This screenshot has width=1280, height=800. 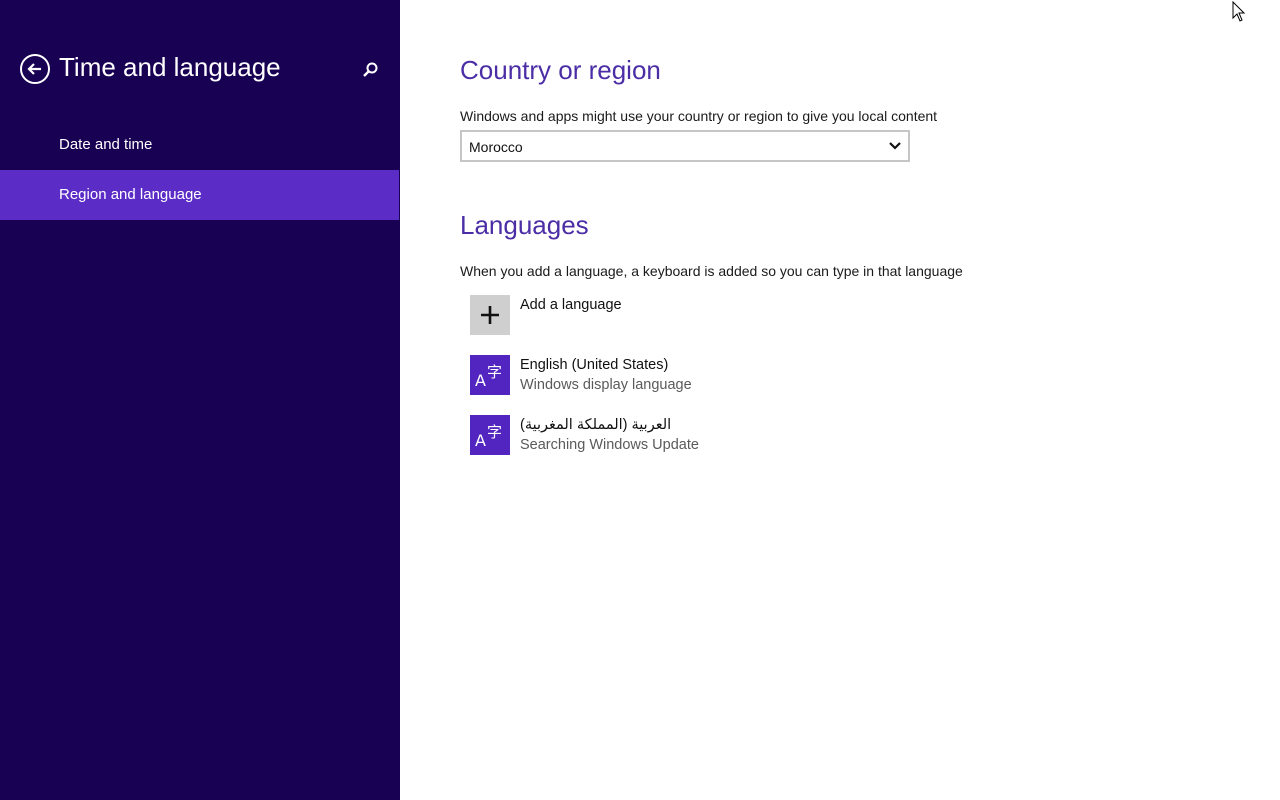 What do you see at coordinates (571, 305) in the screenshot?
I see `add-language-label: Add a language` at bounding box center [571, 305].